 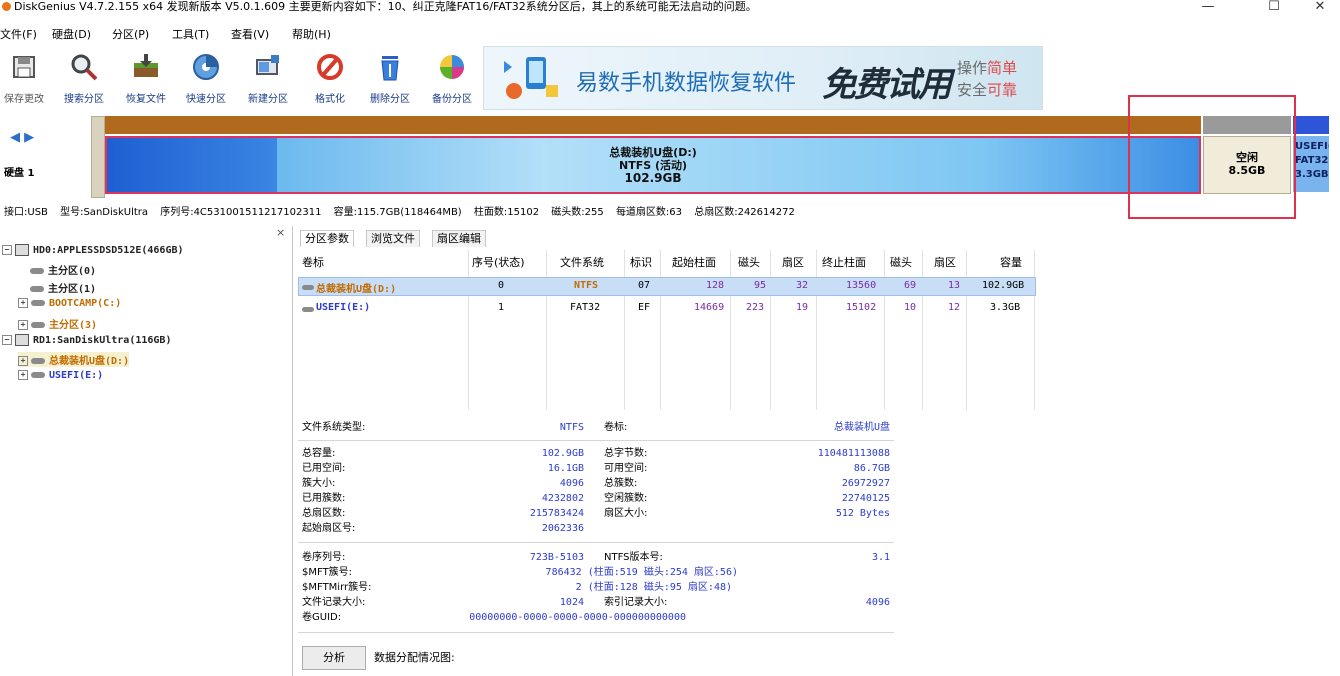 What do you see at coordinates (1002, 90) in the screenshot?
I see `banner-side2-hl: 可靠` at bounding box center [1002, 90].